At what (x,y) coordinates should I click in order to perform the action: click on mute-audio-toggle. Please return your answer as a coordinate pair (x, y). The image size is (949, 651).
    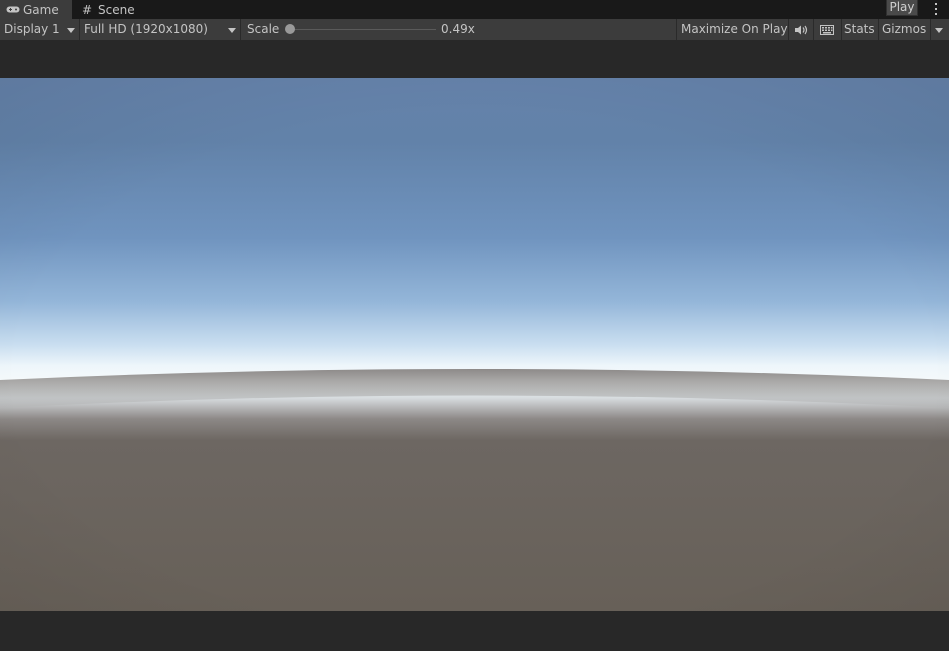
    Looking at the image, I should click on (801, 29).